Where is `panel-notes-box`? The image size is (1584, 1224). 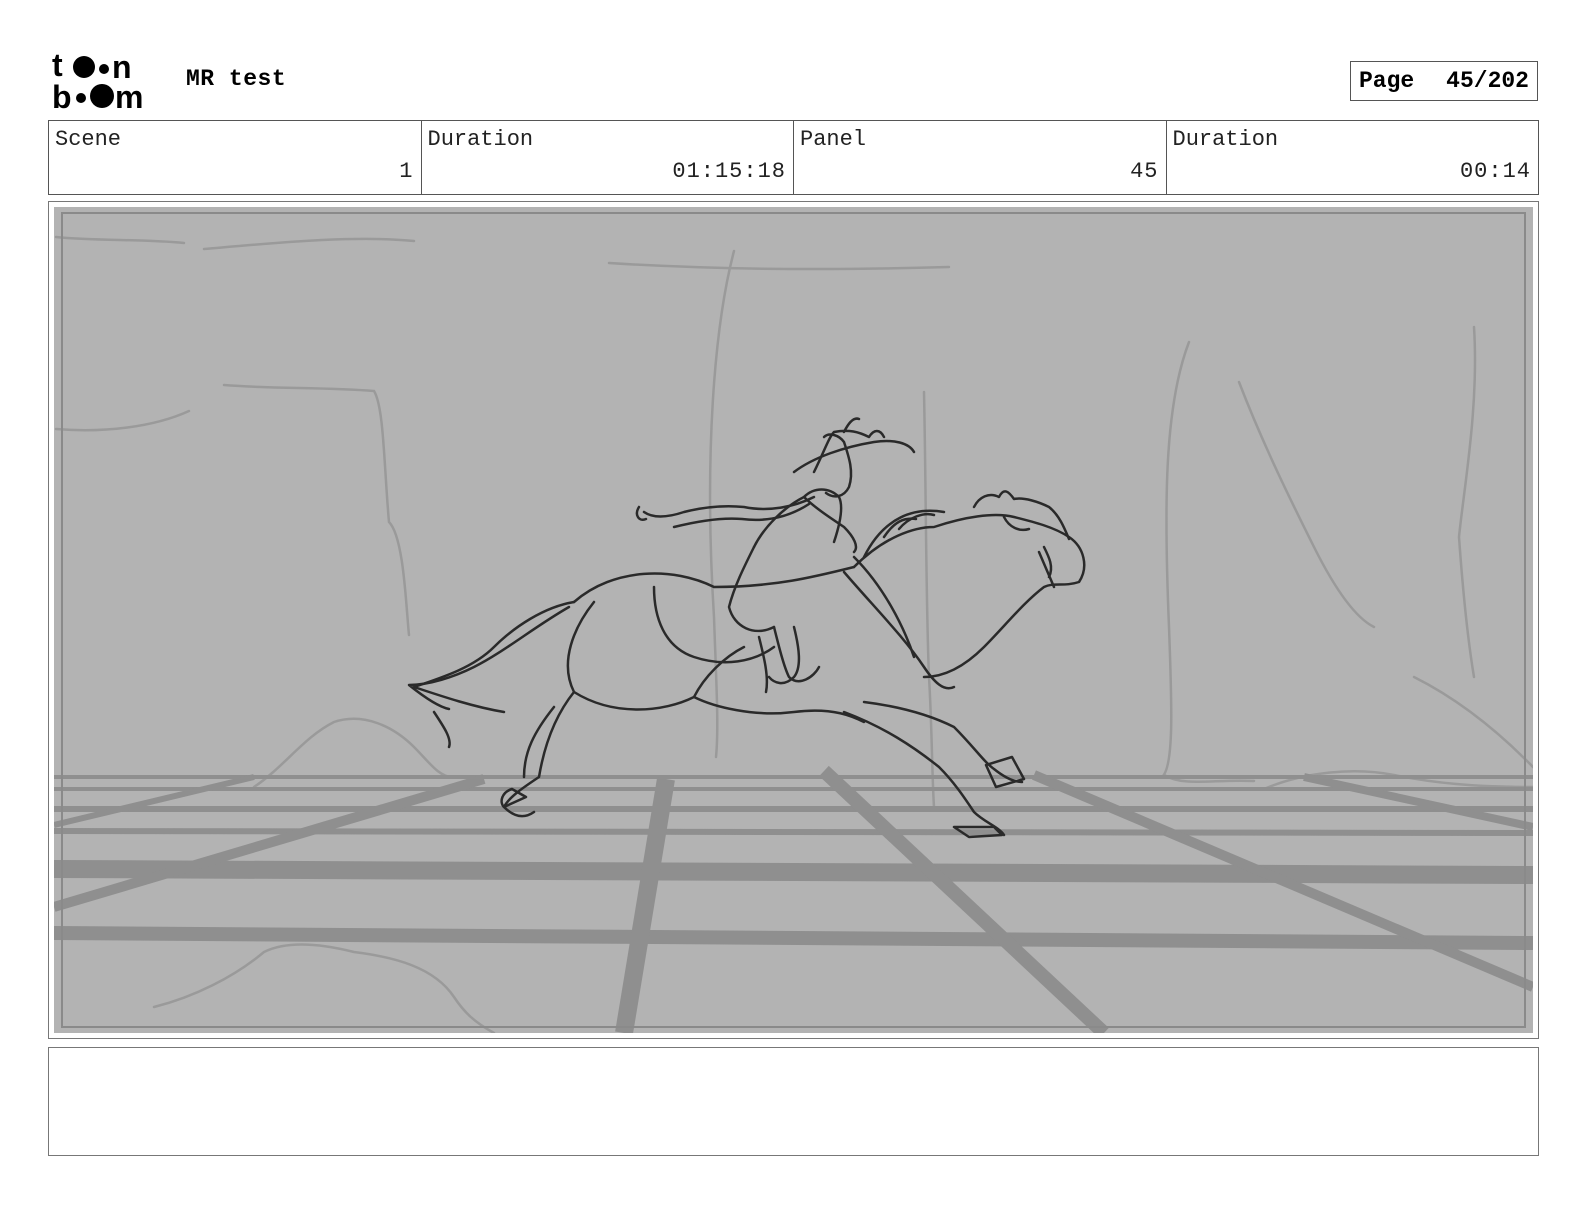 panel-notes-box is located at coordinates (793, 1101).